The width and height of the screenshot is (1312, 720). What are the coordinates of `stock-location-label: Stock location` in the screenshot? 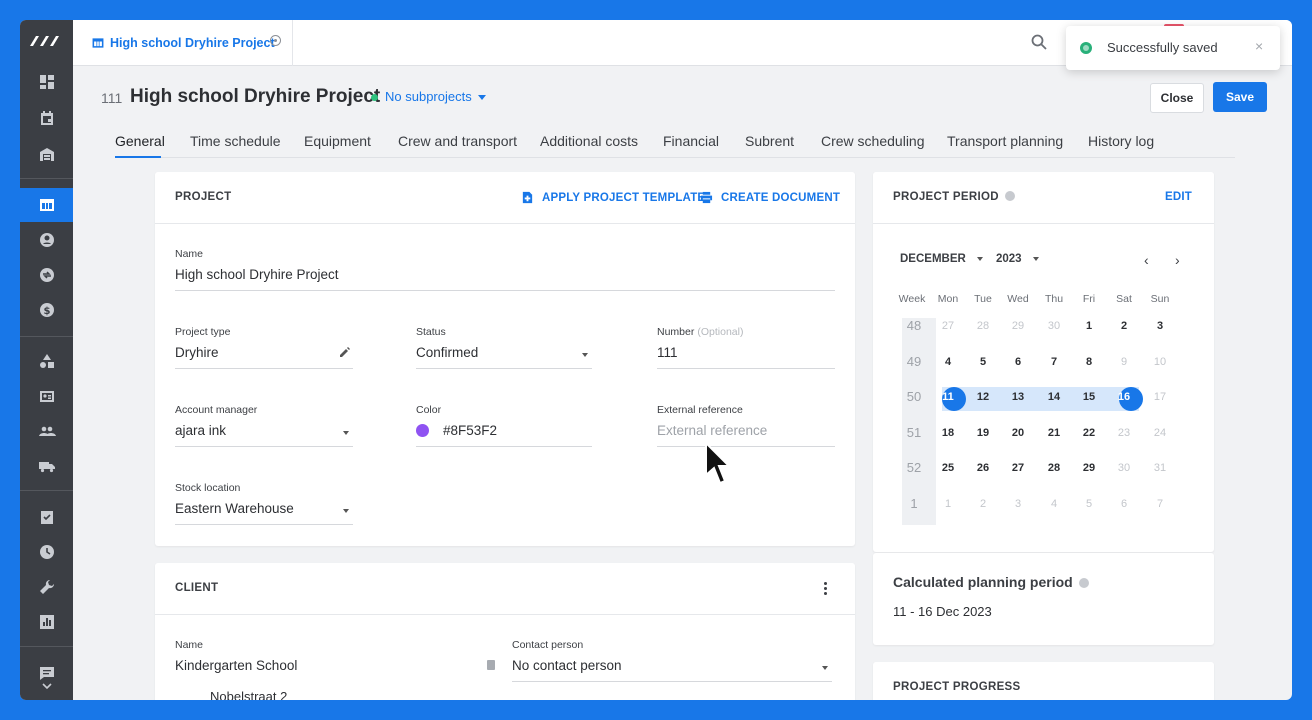 It's located at (208, 488).